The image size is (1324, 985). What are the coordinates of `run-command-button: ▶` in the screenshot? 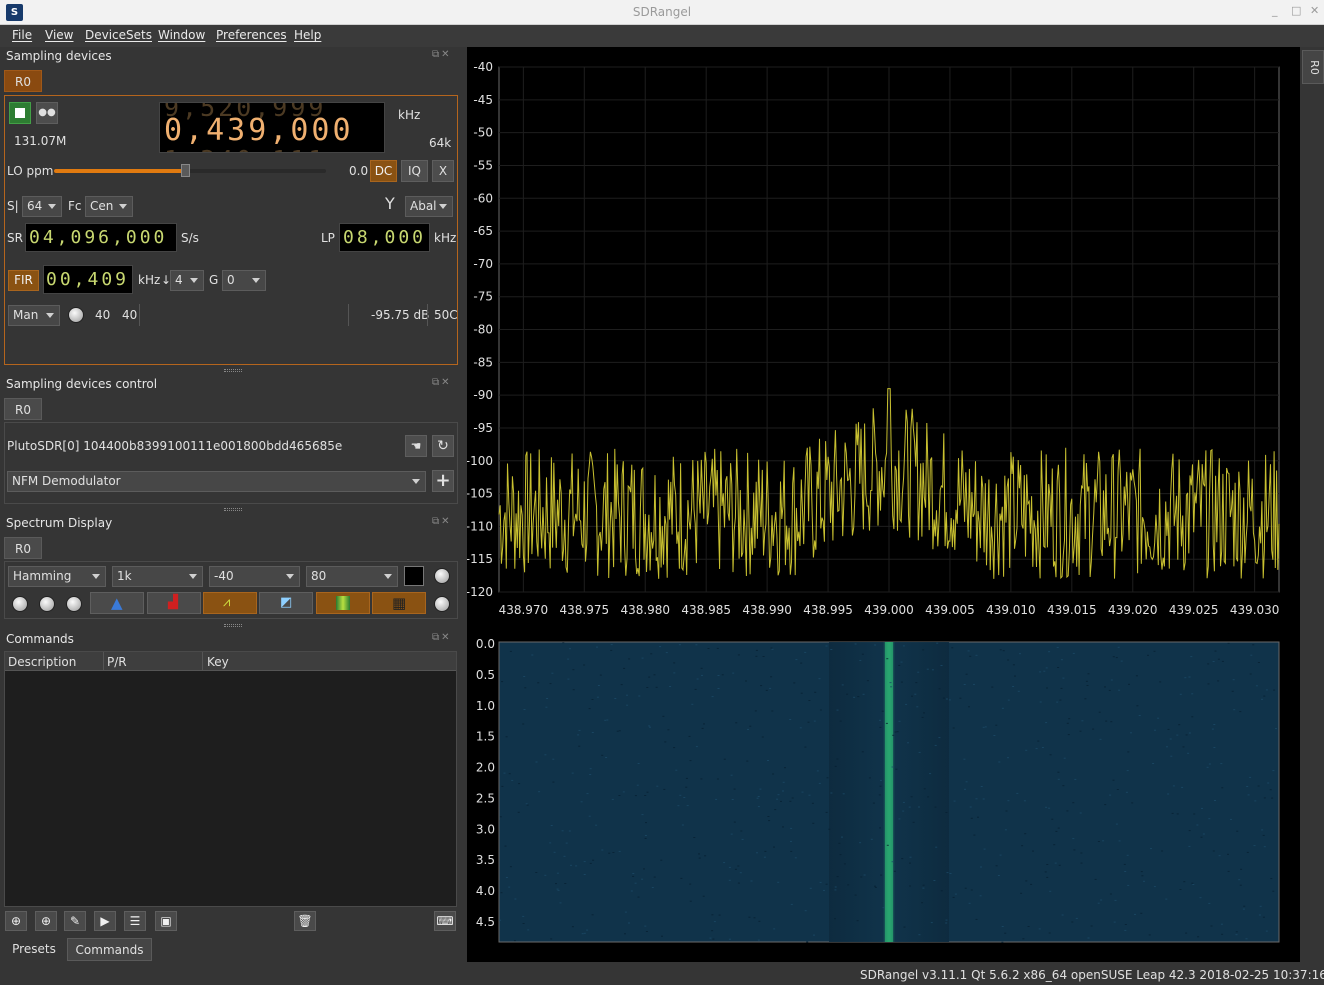 It's located at (105, 921).